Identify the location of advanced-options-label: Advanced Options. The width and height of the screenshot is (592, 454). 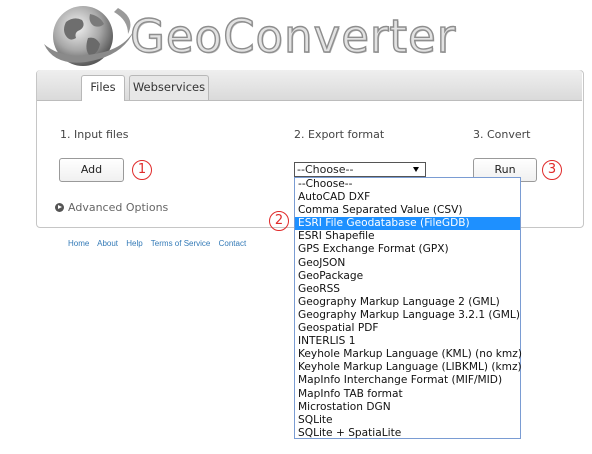
(118, 207).